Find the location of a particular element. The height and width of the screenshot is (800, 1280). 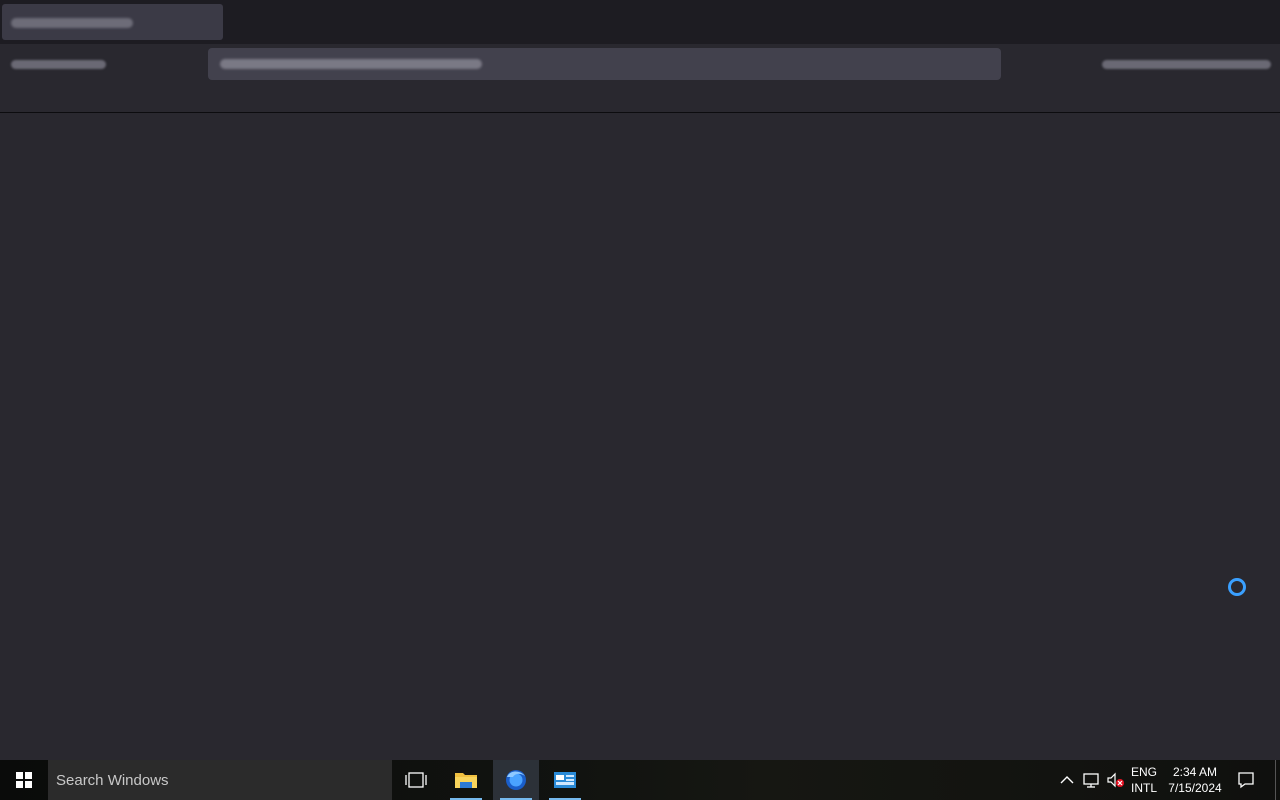

taskbar-search-box: Search Windows is located at coordinates (220, 780).